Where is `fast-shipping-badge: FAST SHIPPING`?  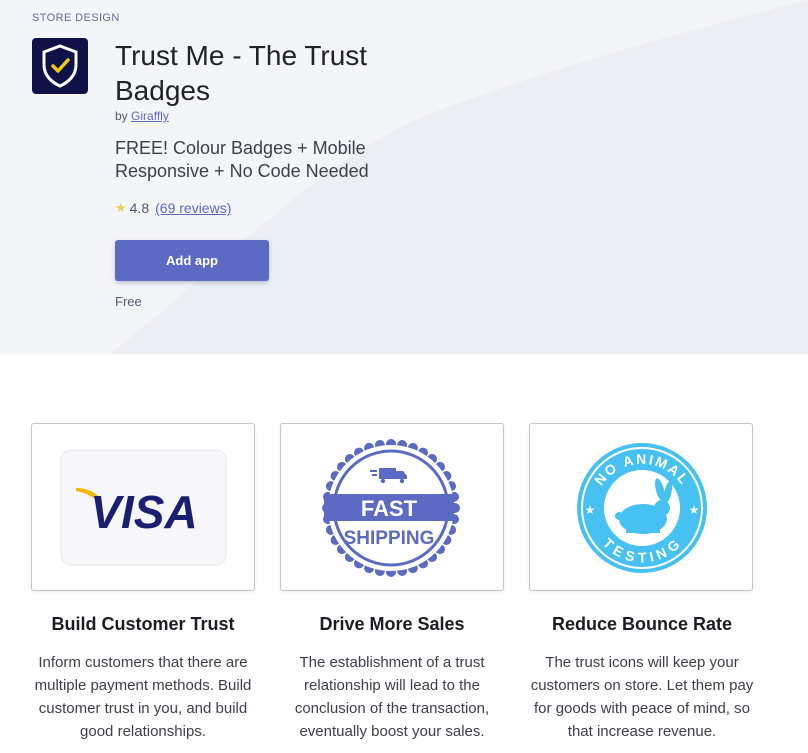
fast-shipping-badge: FAST SHIPPING is located at coordinates (391, 508).